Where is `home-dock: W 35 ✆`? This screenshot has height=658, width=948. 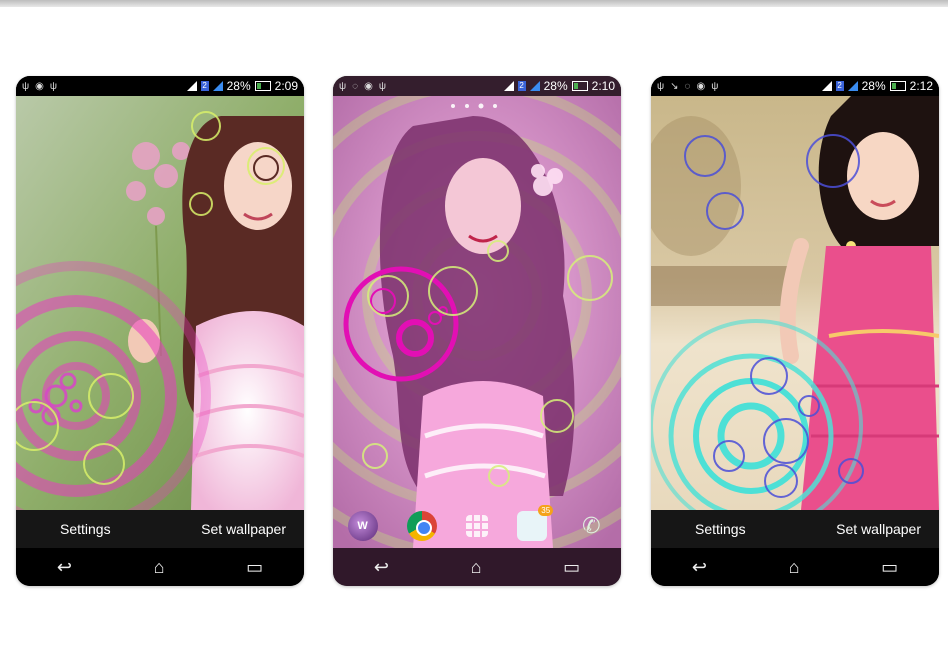
home-dock: W 35 ✆ is located at coordinates (477, 526).